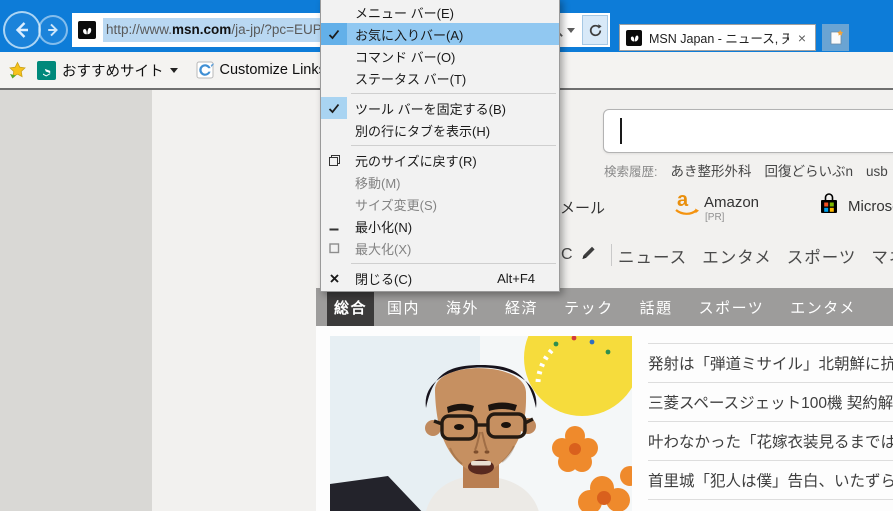  Describe the element at coordinates (440, 278) in the screenshot. I see `menu-item-close: 閉じる(C) Alt+F4` at that location.